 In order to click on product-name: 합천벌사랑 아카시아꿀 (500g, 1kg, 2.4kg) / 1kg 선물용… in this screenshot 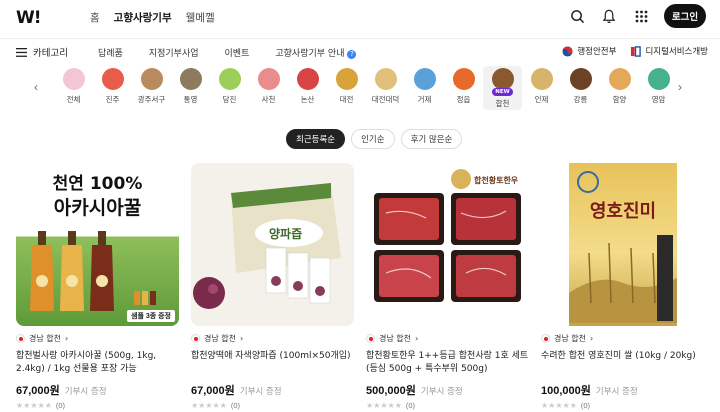, I will do `click(97, 363)`.